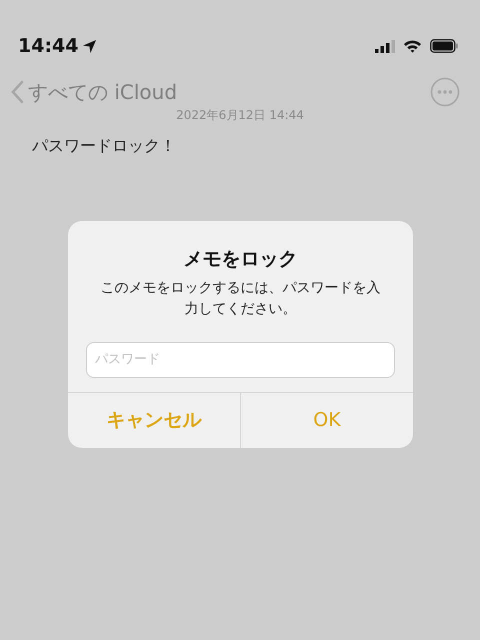 This screenshot has width=480, height=640. I want to click on back-link: すべての iCloud, so click(94, 92).